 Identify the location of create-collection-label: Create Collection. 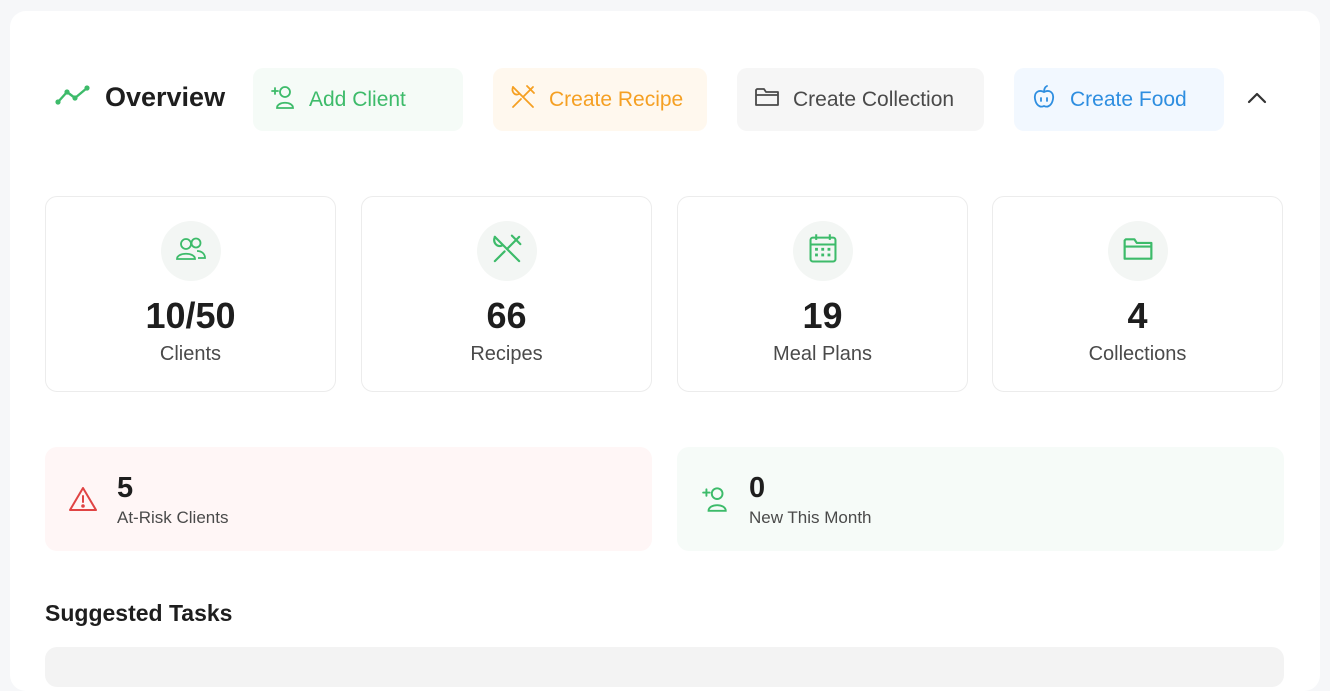
(874, 99).